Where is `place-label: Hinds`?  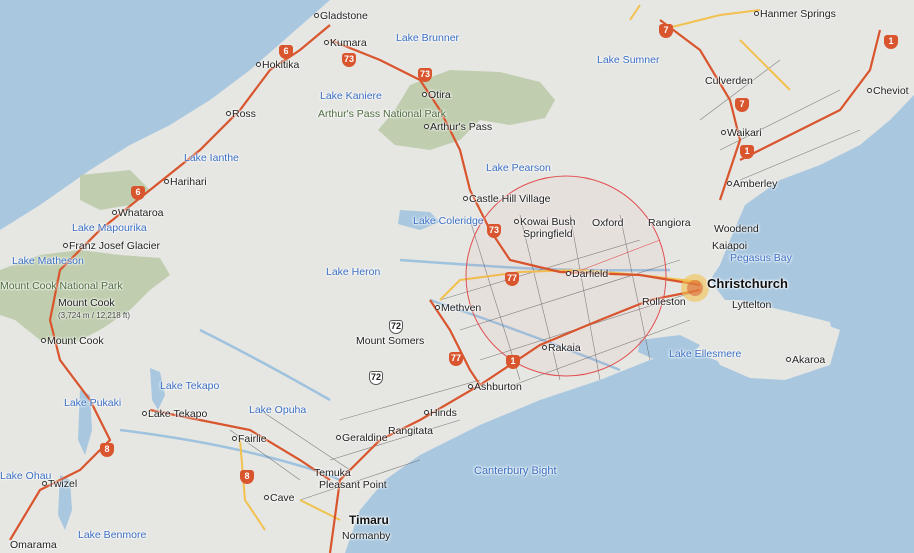 place-label: Hinds is located at coordinates (443, 413).